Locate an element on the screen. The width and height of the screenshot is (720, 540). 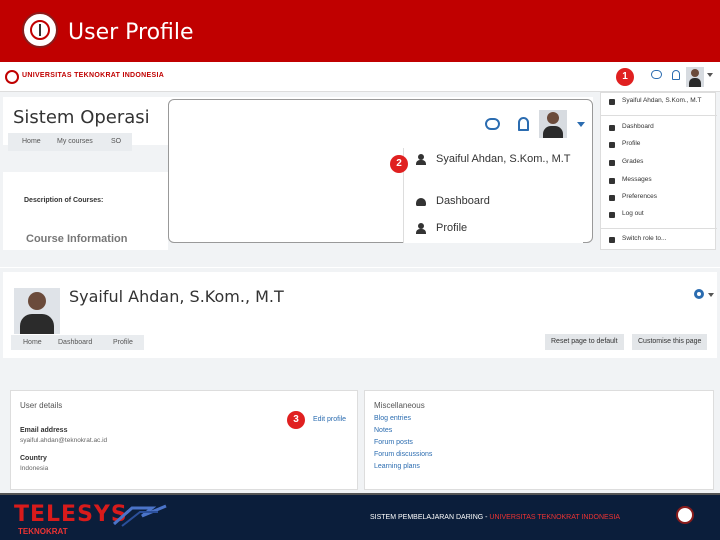
side-menu-messages-label: Messages is located at coordinates (637, 179).